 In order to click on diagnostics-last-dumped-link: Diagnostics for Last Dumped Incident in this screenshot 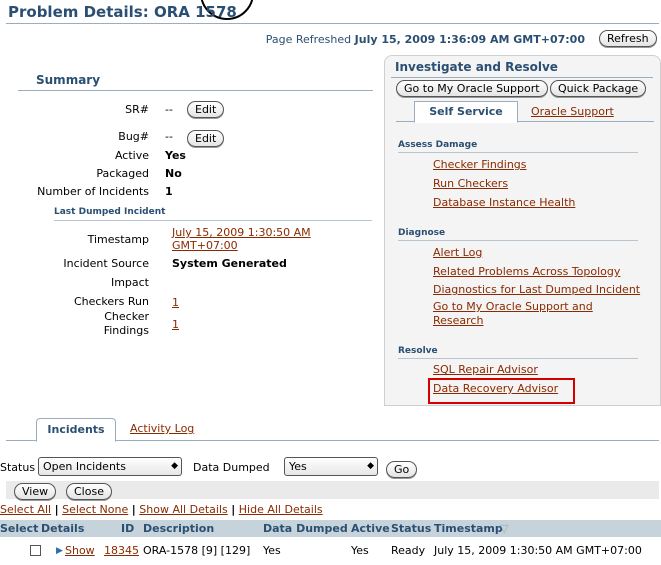, I will do `click(536, 289)`.